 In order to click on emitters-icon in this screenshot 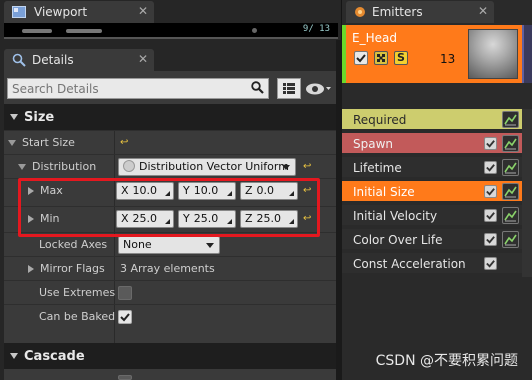, I will do `click(360, 12)`.